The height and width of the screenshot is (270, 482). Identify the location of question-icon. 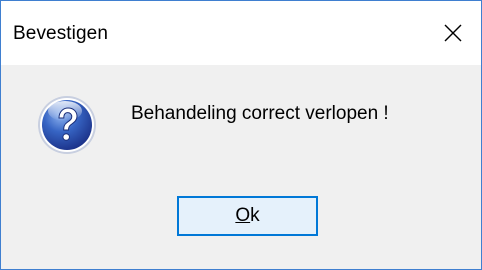
(67, 125).